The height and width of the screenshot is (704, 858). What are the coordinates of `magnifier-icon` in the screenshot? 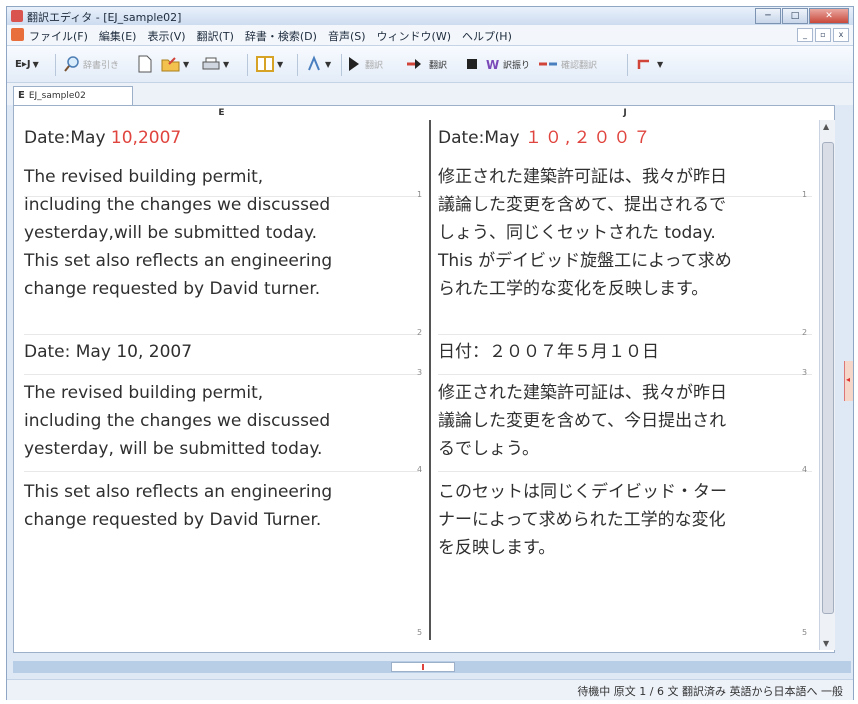 It's located at (71, 64).